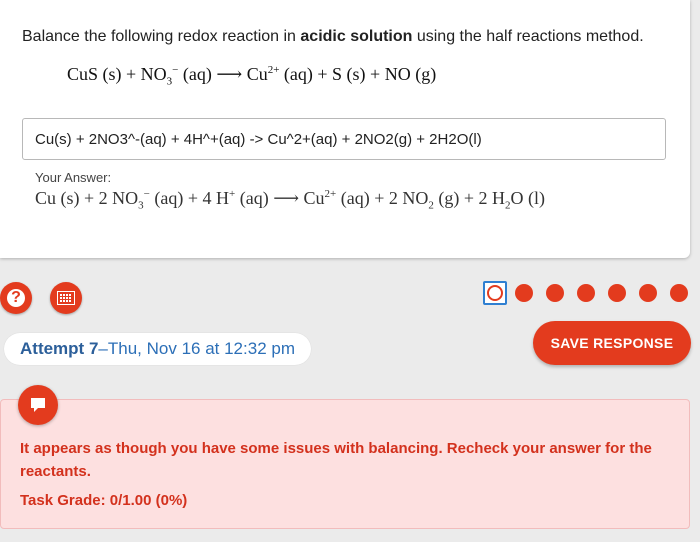 This screenshot has width=700, height=542. Describe the element at coordinates (189, 198) in the screenshot. I see `answer-part: (aq) + 4 H` at that location.